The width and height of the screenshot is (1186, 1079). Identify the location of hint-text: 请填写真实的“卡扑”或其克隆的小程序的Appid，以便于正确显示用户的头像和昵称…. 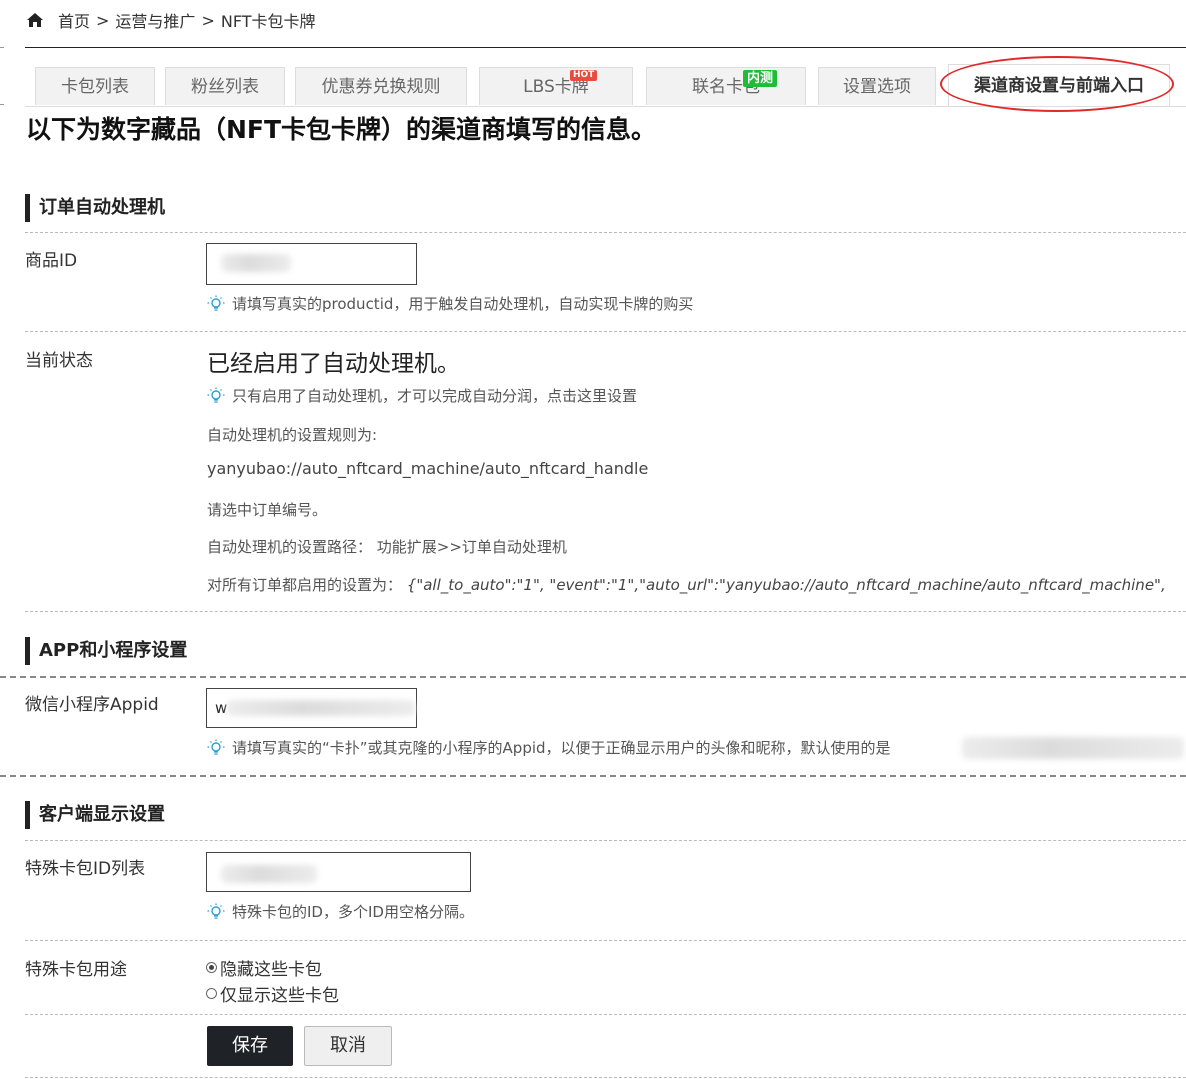
(561, 748).